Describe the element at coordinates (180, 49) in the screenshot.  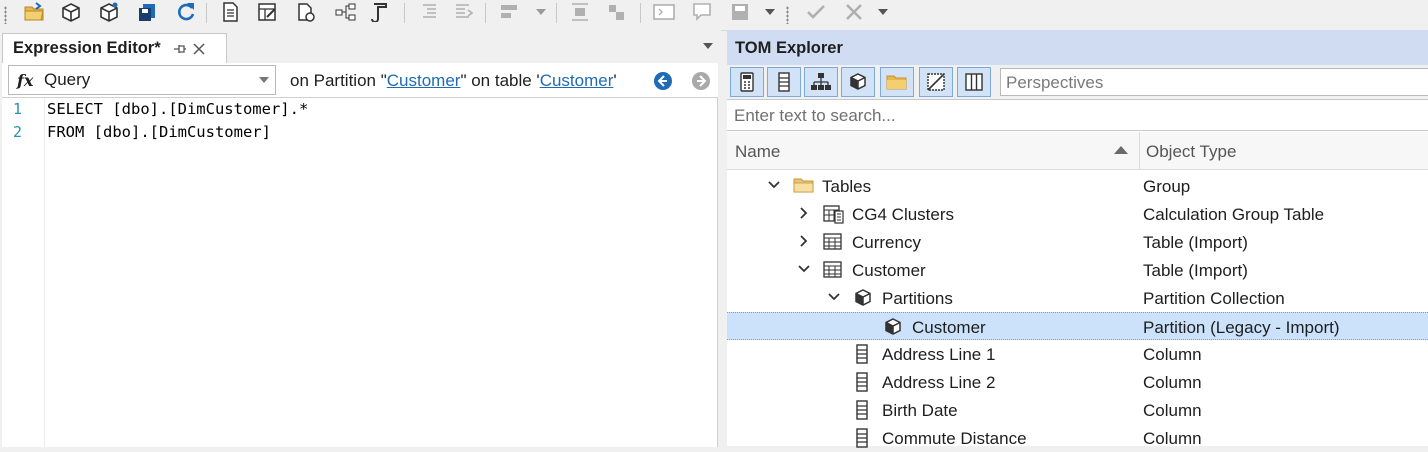
I see `pin-icon` at that location.